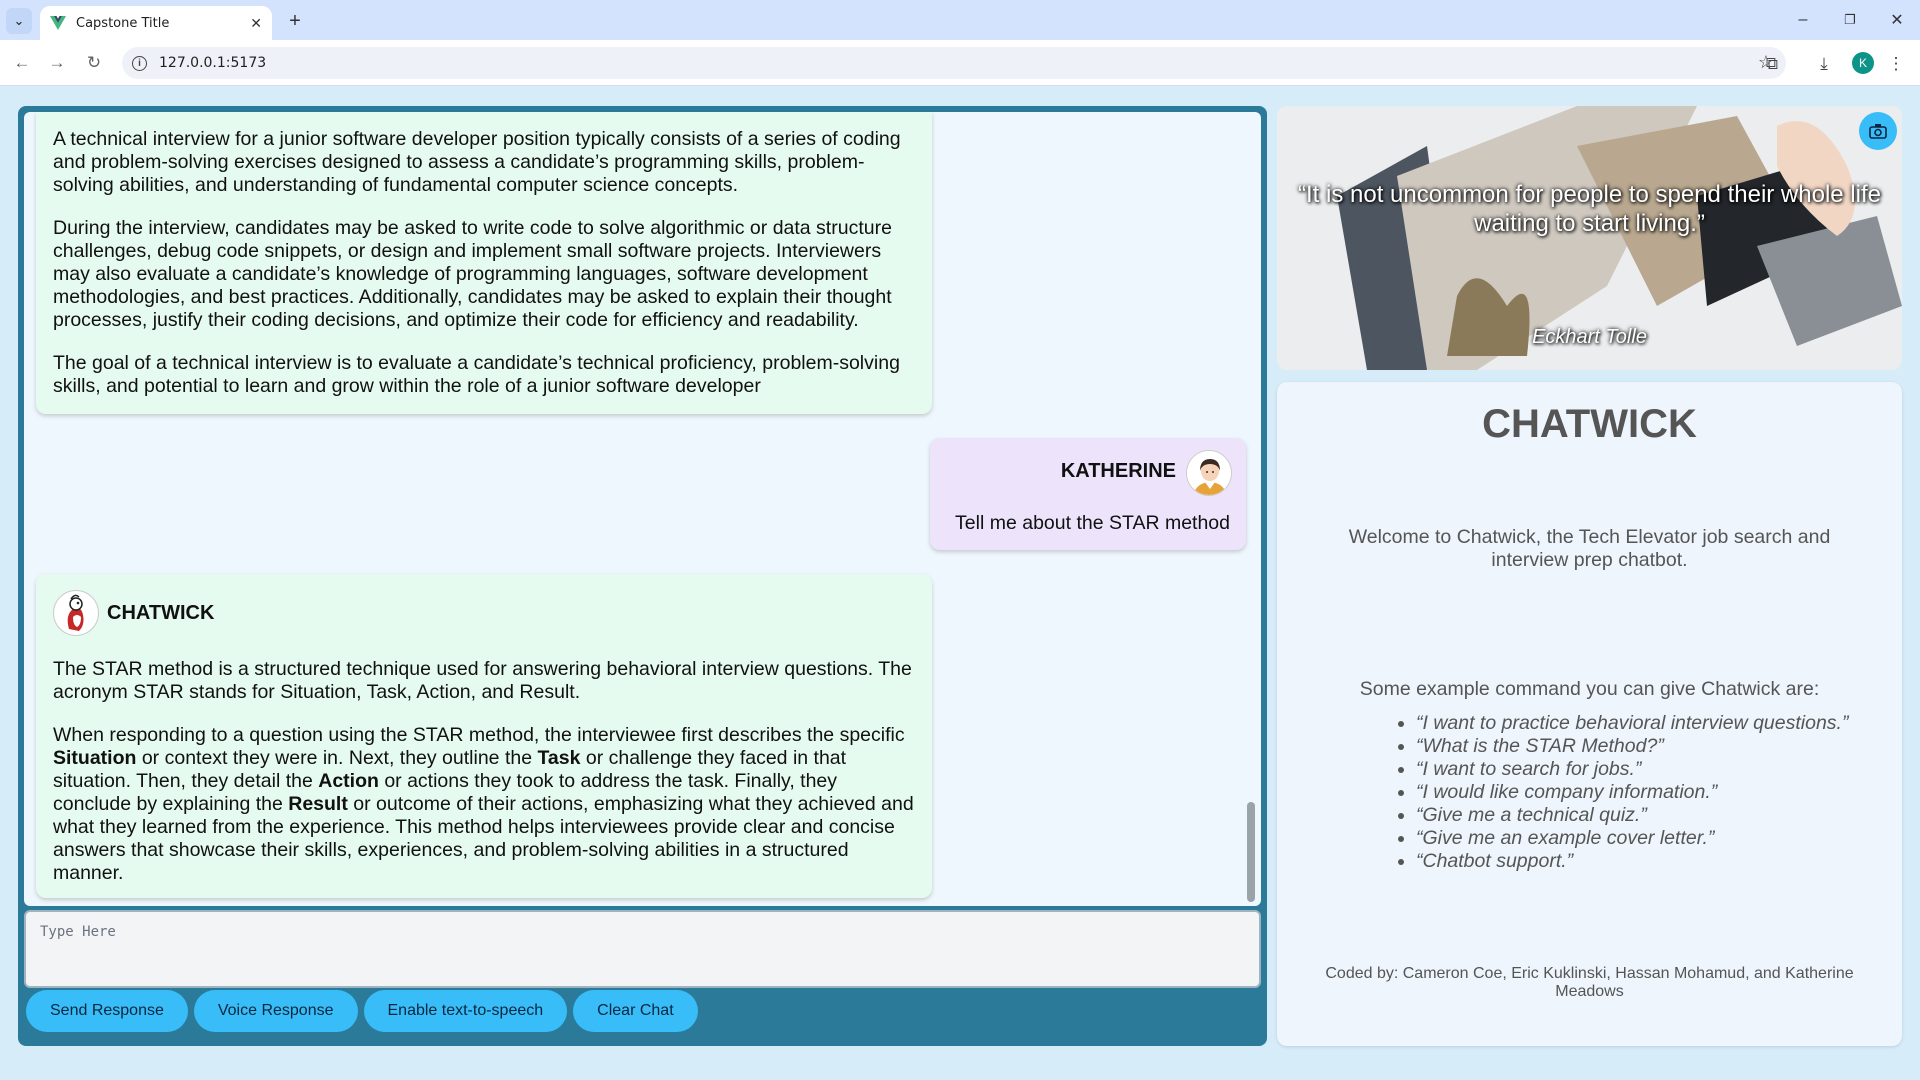 The width and height of the screenshot is (1920, 1080). Describe the element at coordinates (19, 21) in the screenshot. I see `tab-search-icon: ⌄` at that location.